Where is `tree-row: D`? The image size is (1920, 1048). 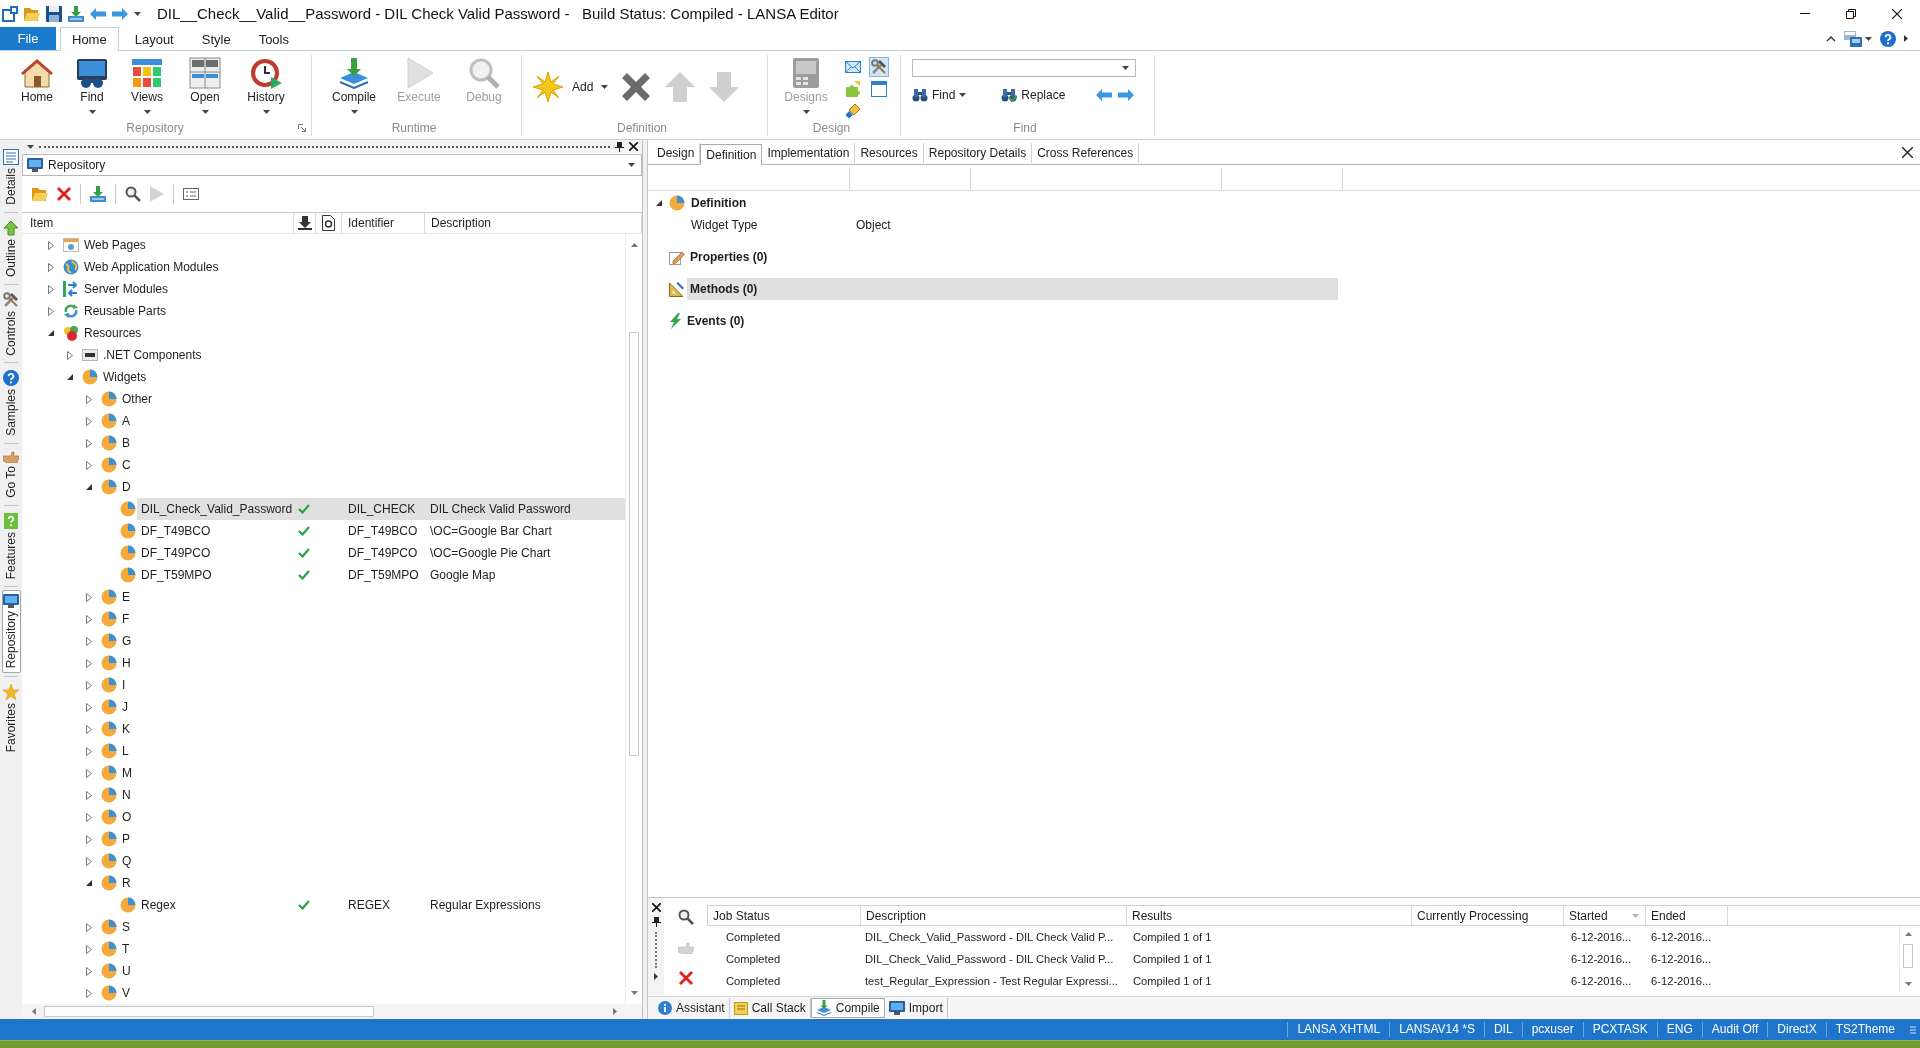 tree-row: D is located at coordinates (371, 487).